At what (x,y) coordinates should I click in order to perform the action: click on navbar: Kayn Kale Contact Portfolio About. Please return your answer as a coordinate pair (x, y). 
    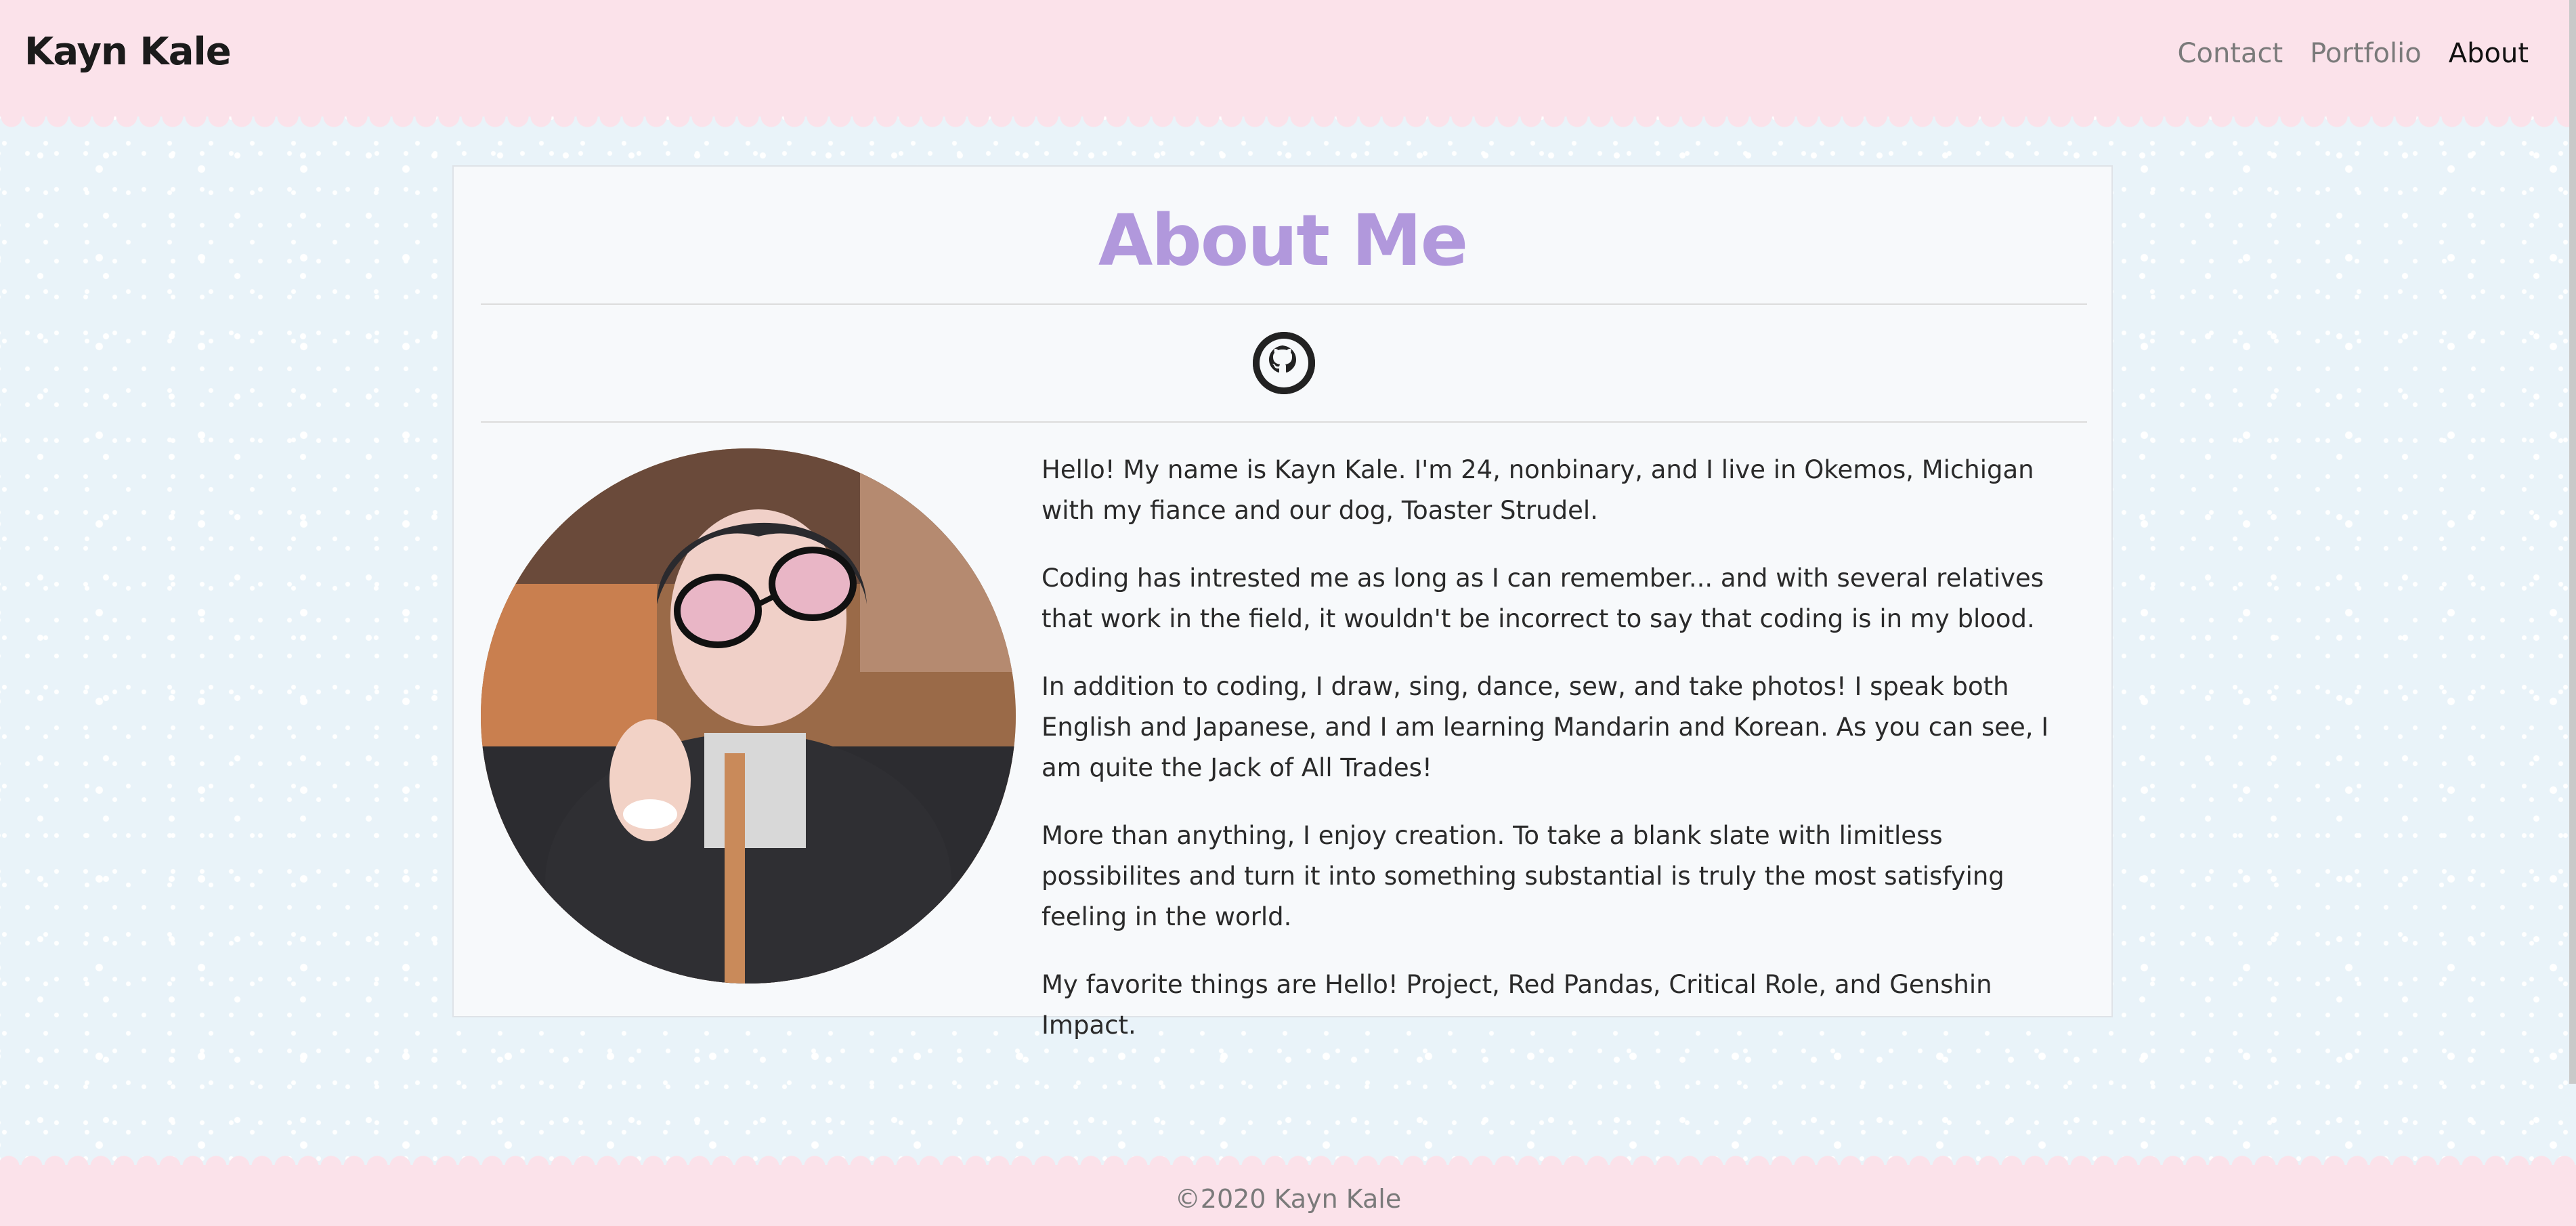
    Looking at the image, I should click on (1288, 65).